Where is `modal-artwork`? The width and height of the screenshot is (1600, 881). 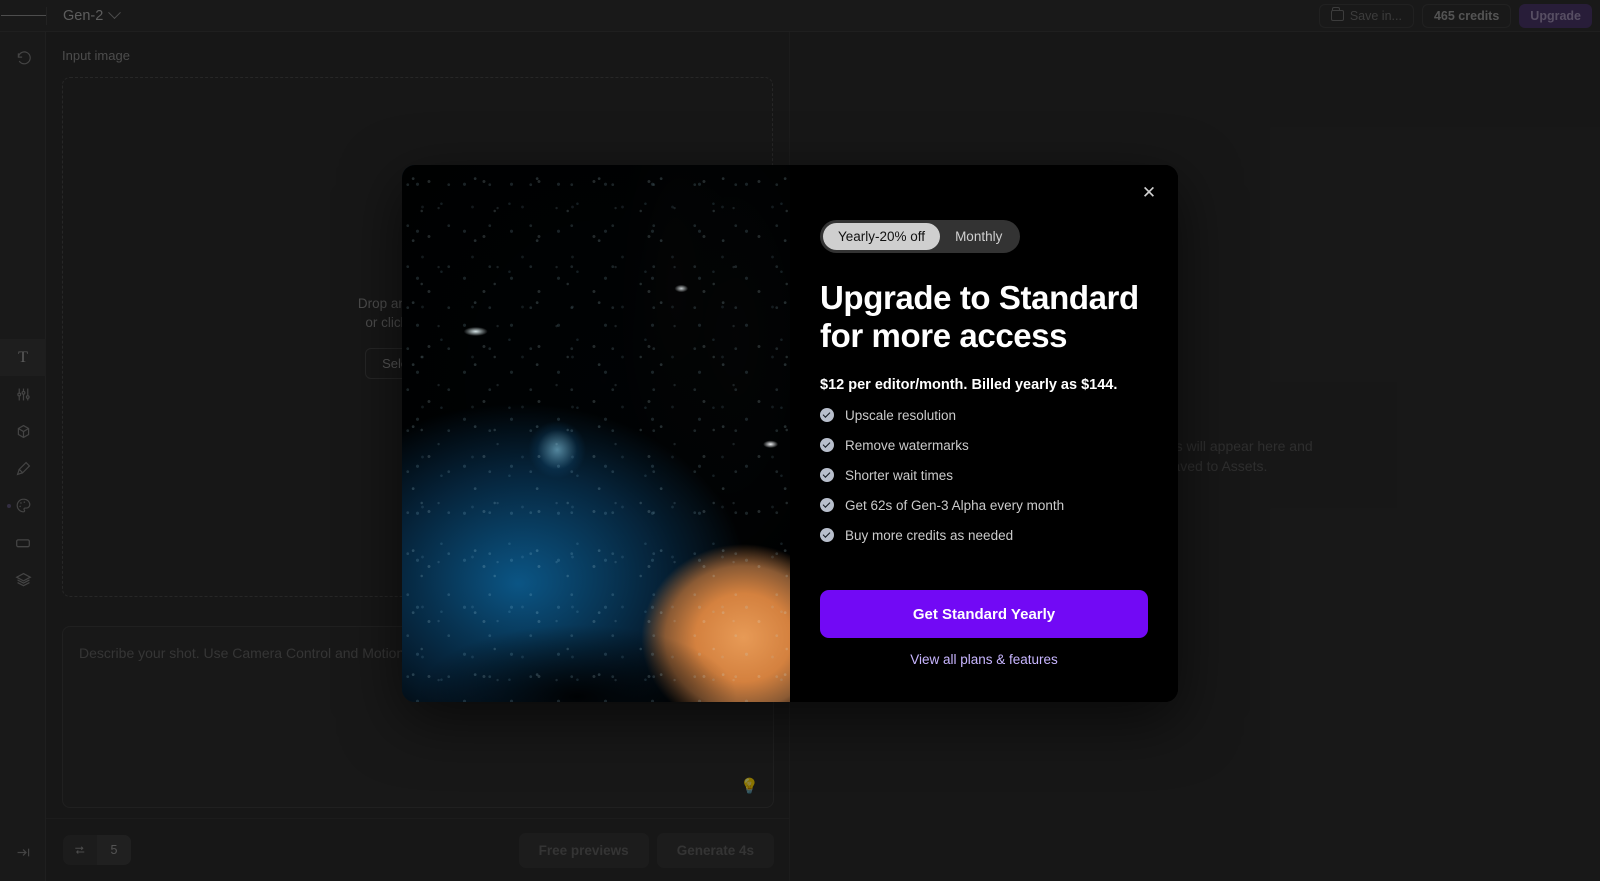 modal-artwork is located at coordinates (596, 433).